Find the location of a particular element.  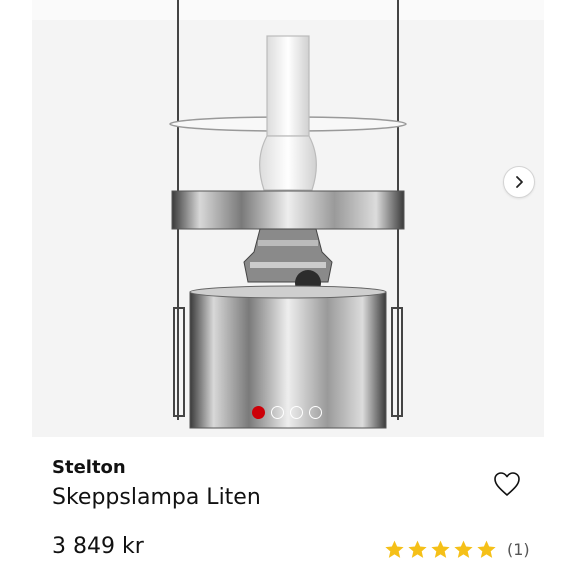

rating-stars is located at coordinates (440, 549).